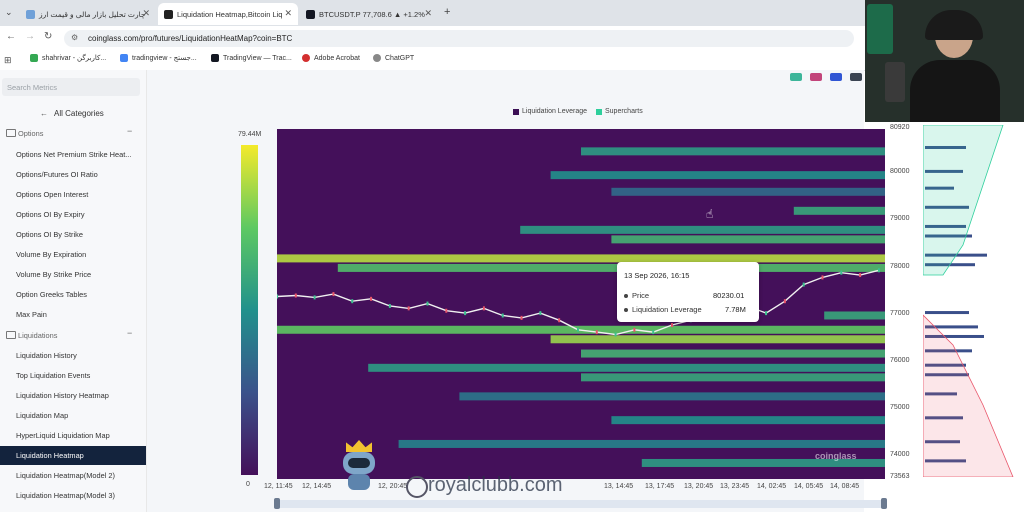 The image size is (1024, 512). What do you see at coordinates (393, 58) in the screenshot?
I see `bookmark-chatgpt: ChatGPT` at bounding box center [393, 58].